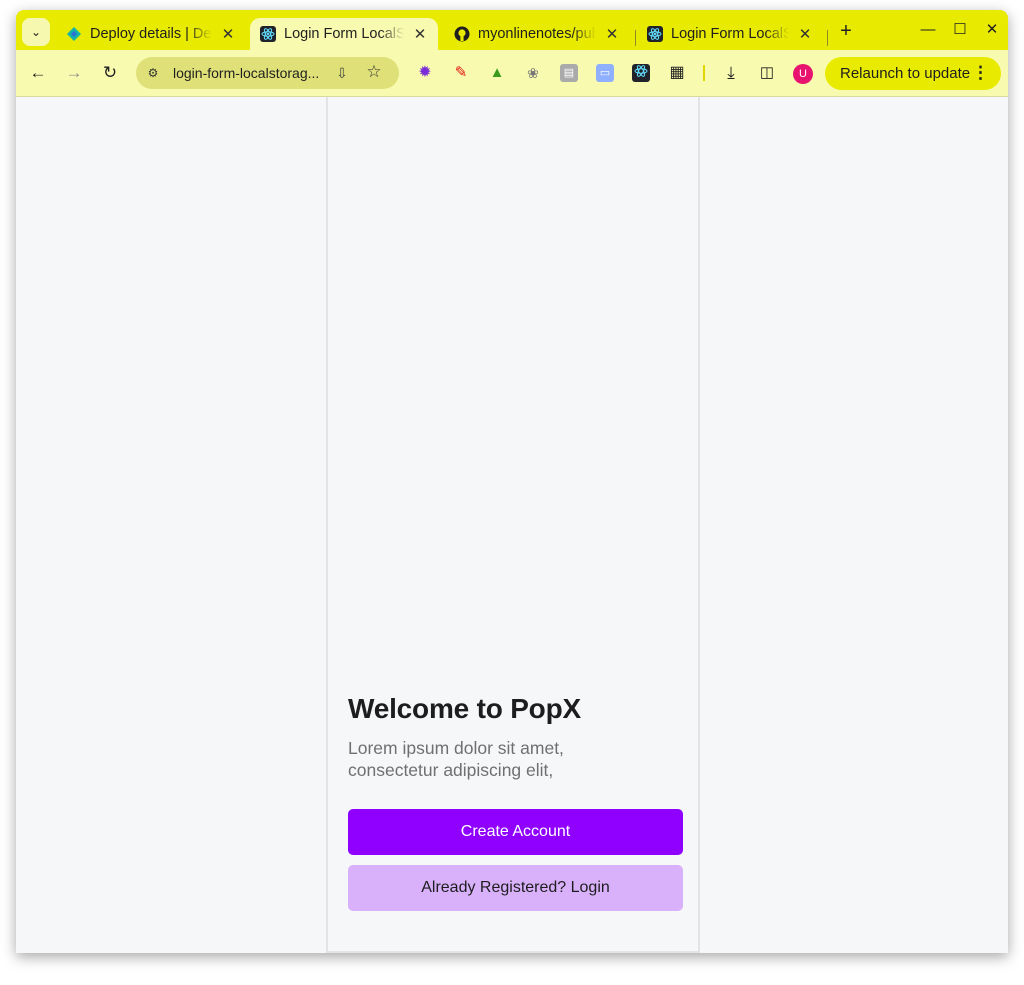 This screenshot has height=985, width=1024. What do you see at coordinates (569, 73) in the screenshot?
I see `document-extension-icon: ▤` at bounding box center [569, 73].